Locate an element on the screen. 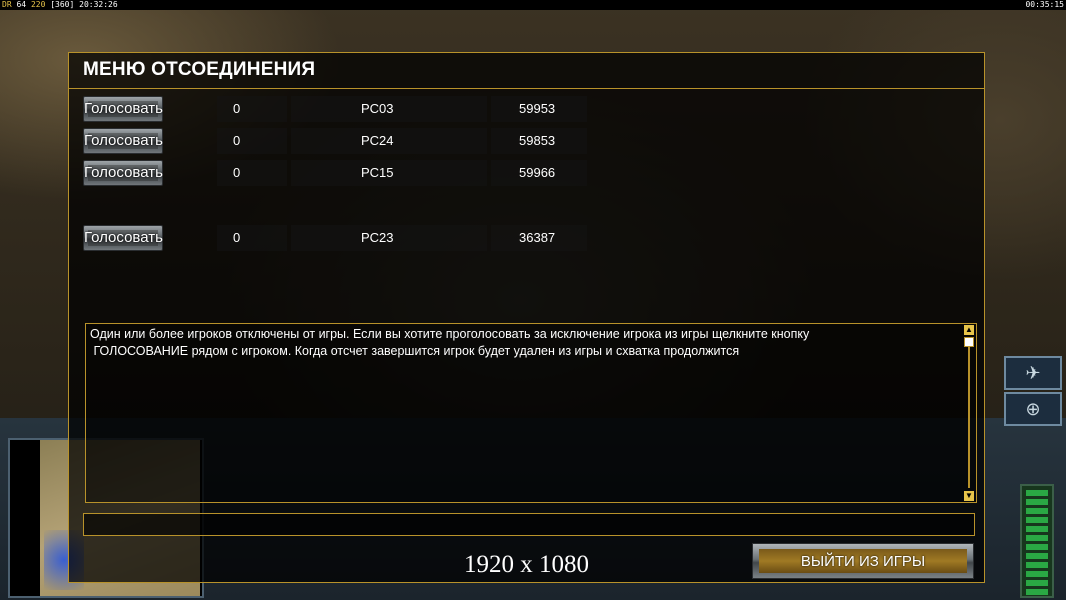 This screenshot has width=1066, height=600. dialog-title: МЕНЮ ОТСОЕДИНЕНИЯ is located at coordinates (199, 69).